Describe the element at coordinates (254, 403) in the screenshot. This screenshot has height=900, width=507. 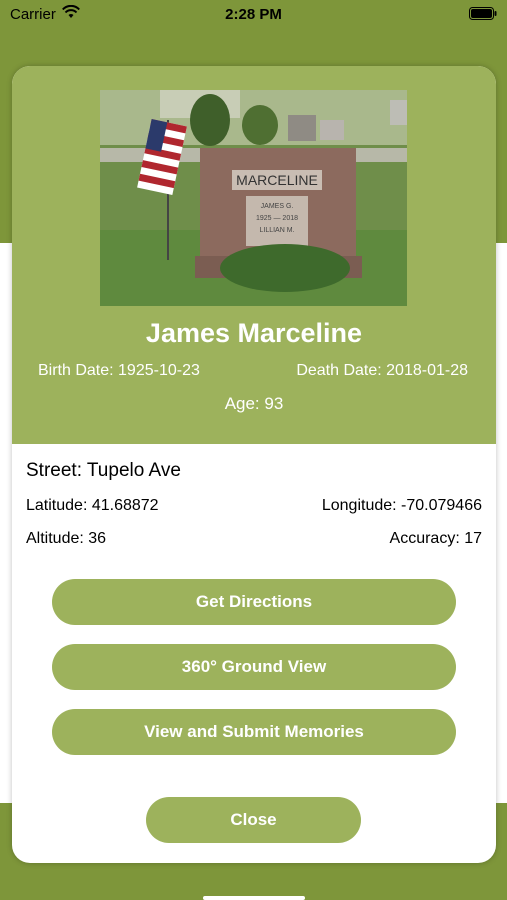
I see `age: Age: 93` at that location.